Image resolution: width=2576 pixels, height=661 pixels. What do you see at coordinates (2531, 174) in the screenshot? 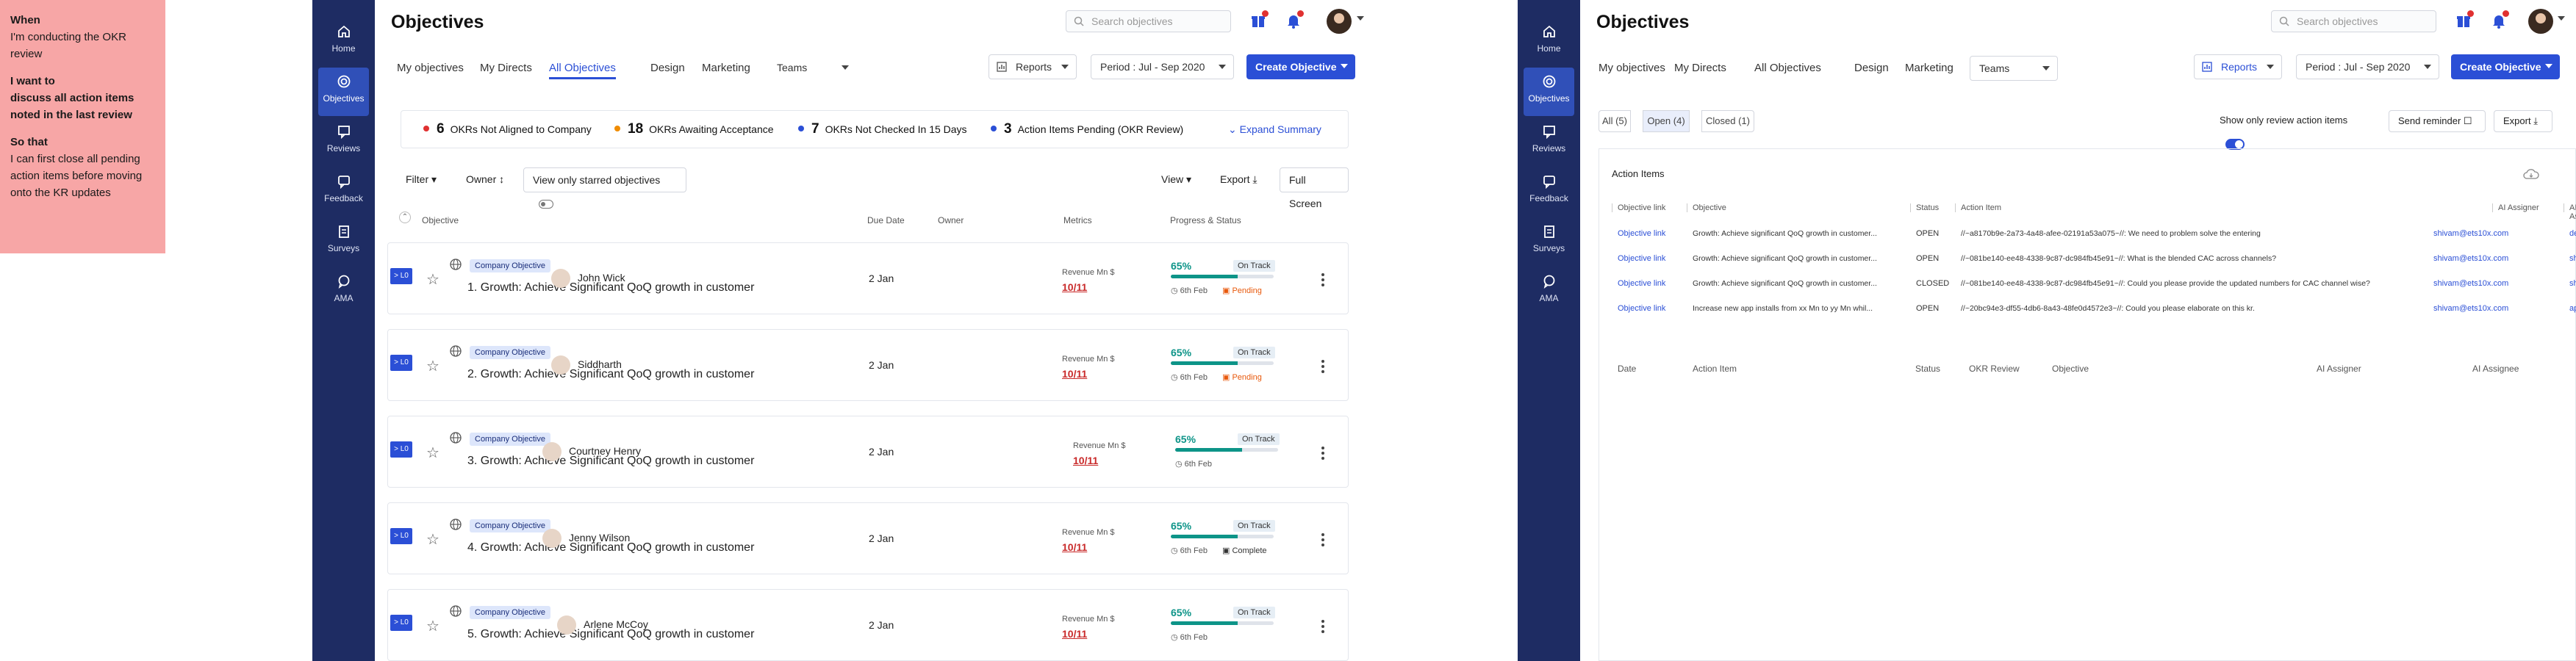
I see `cloud-download-icon` at bounding box center [2531, 174].